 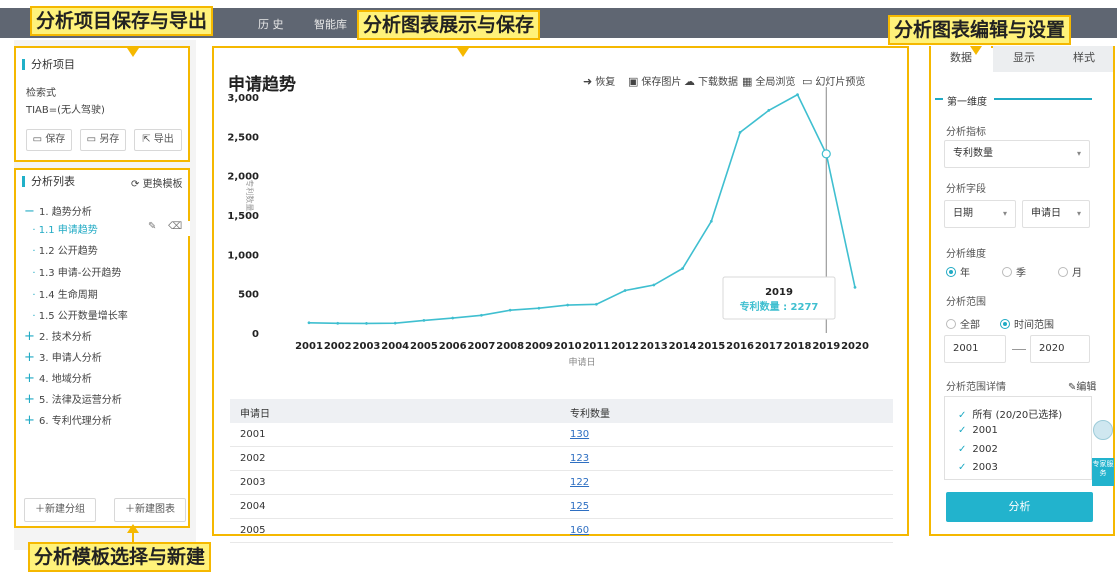 What do you see at coordinates (49, 140) in the screenshot?
I see `save-button: ▭ 保存` at bounding box center [49, 140].